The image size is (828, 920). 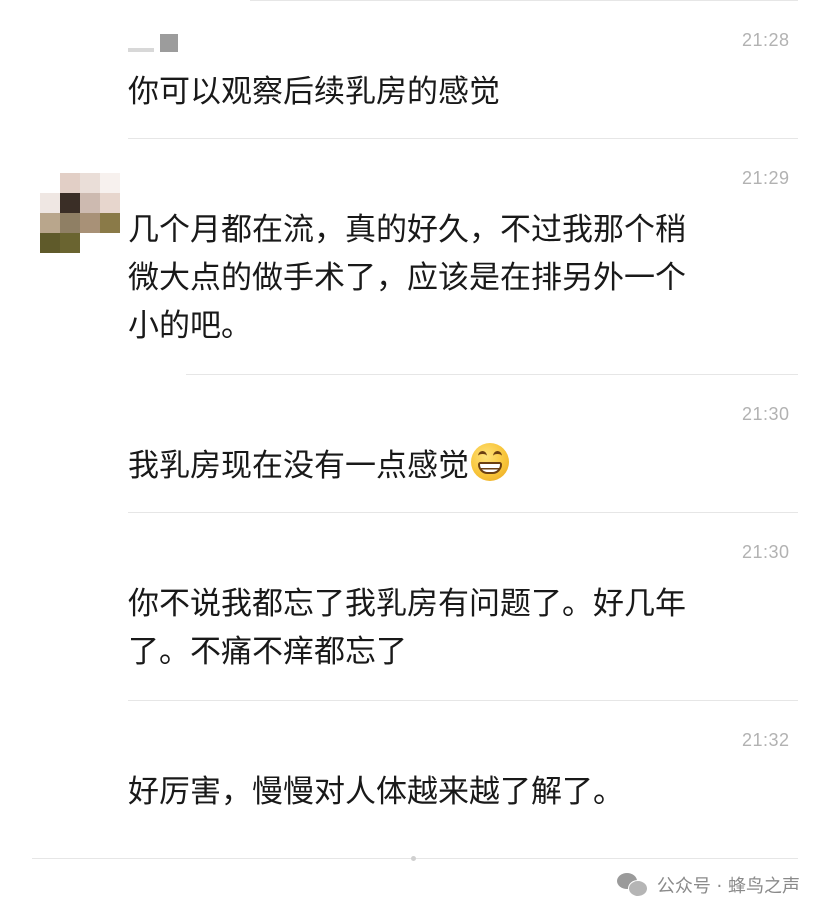 What do you see at coordinates (413, 858) in the screenshot?
I see `divider-dot` at bounding box center [413, 858].